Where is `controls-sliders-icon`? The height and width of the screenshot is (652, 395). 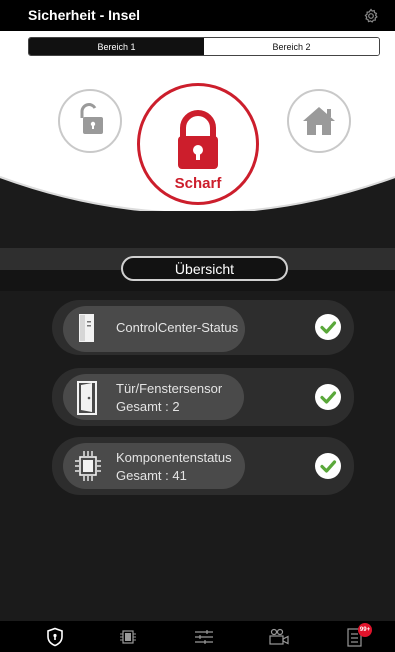
controls-sliders-icon is located at coordinates (204, 637).